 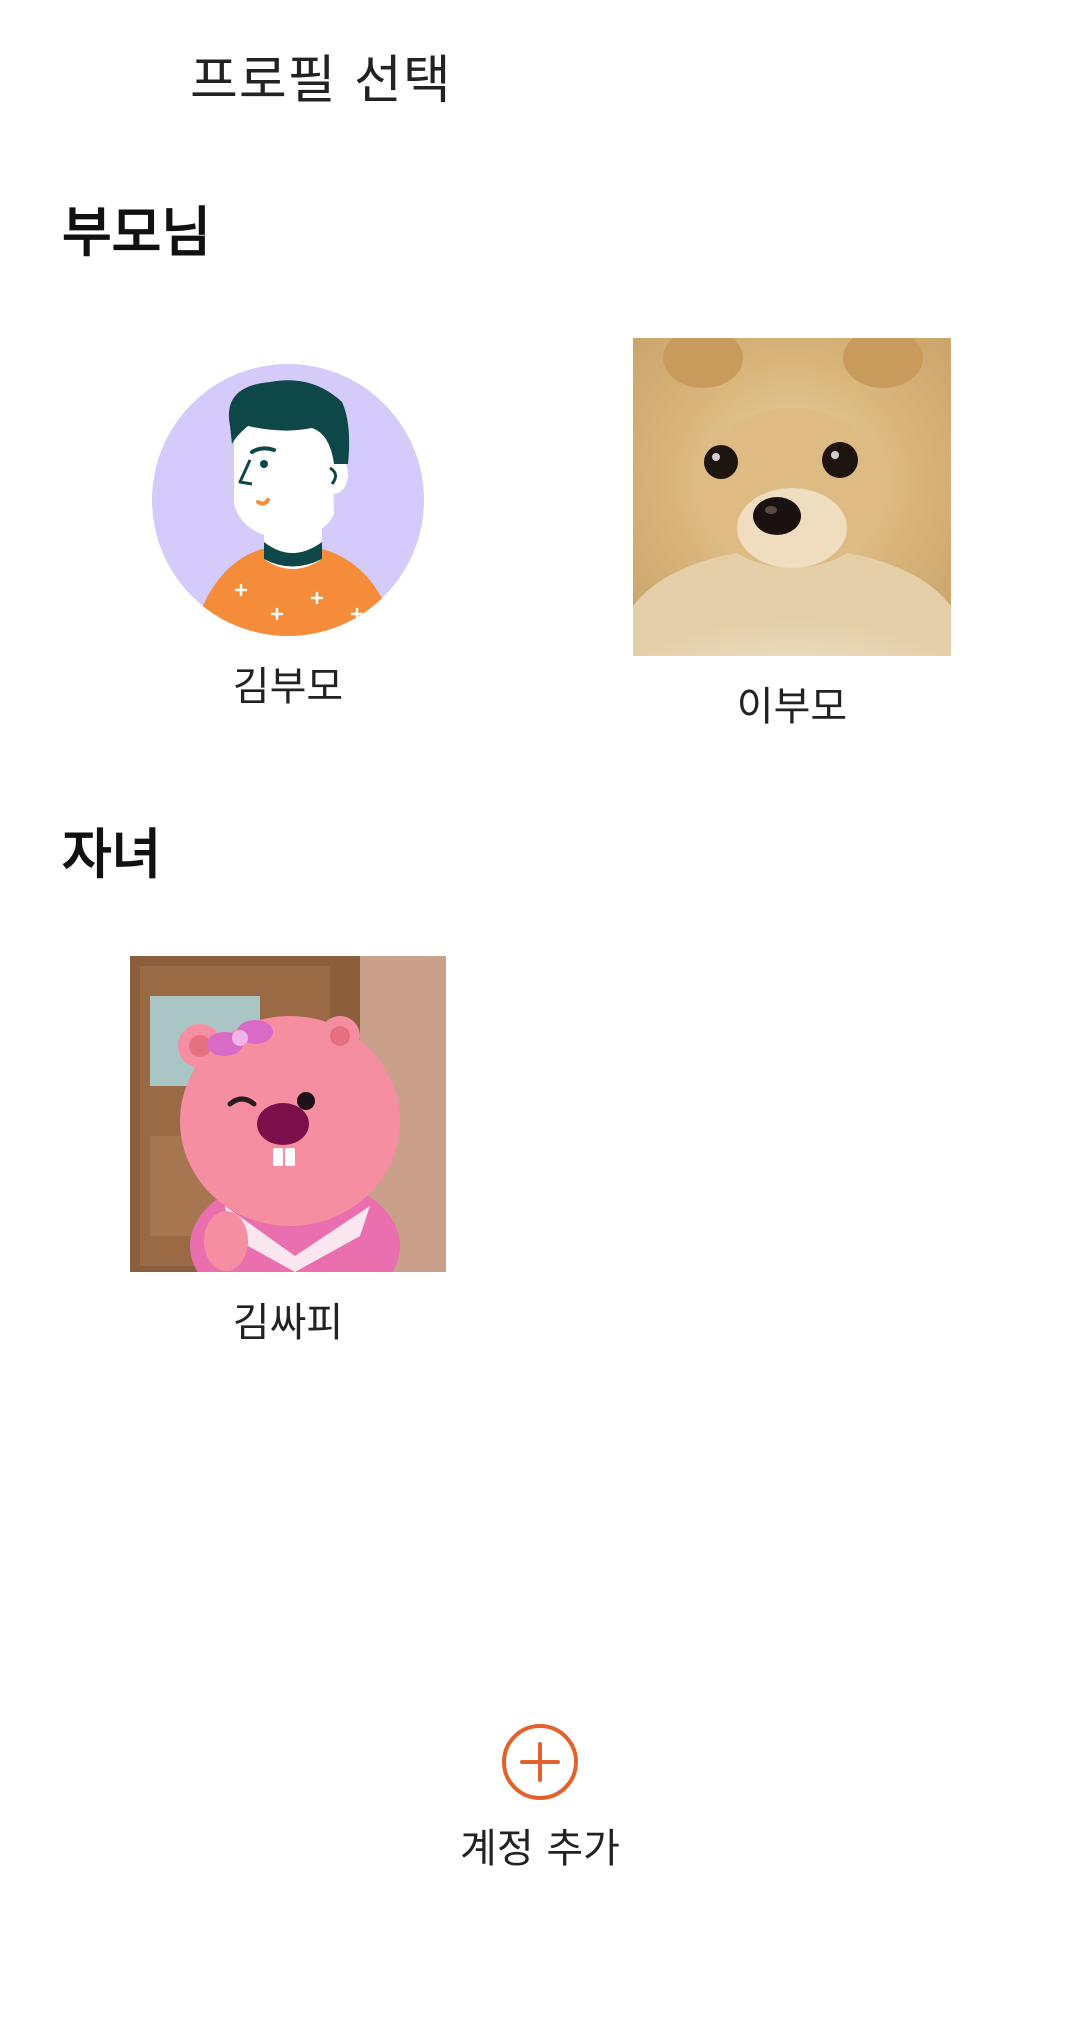 I want to click on profile-name: 이부모, so click(x=792, y=707).